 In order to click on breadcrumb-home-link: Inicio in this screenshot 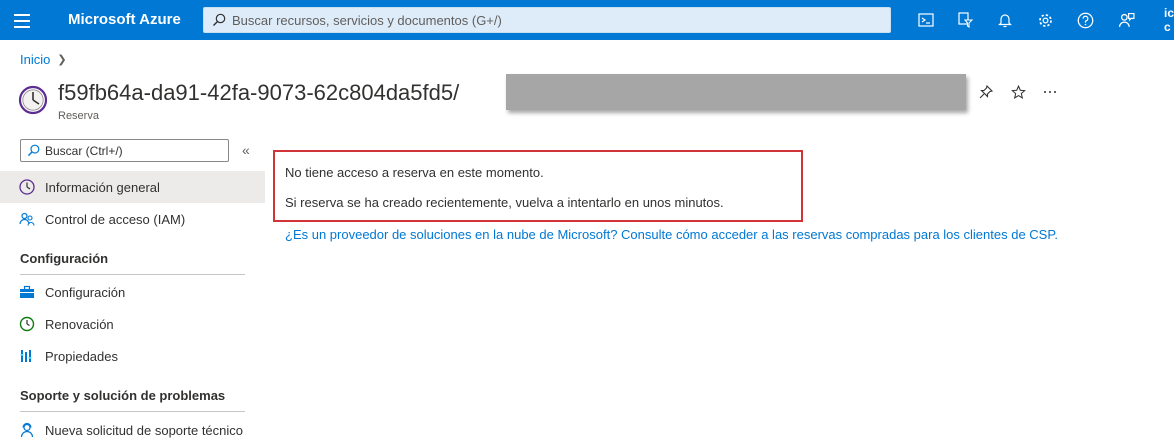, I will do `click(35, 59)`.